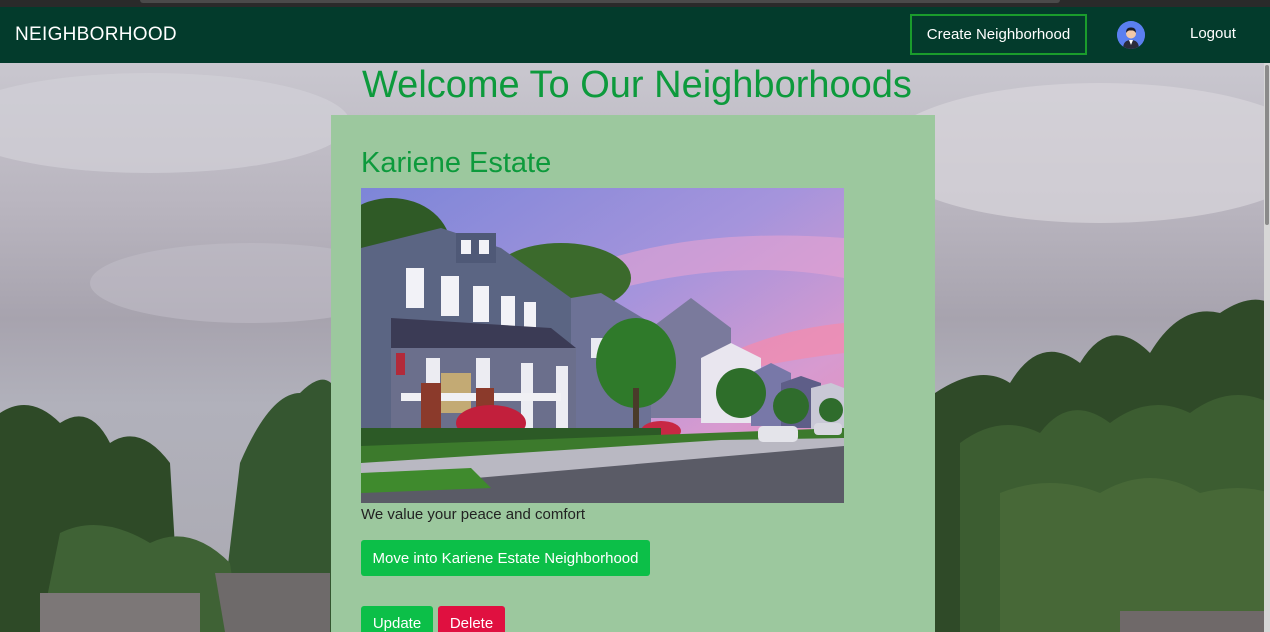 The image size is (1270, 632). What do you see at coordinates (1267, 347) in the screenshot?
I see `page-scrollbar` at bounding box center [1267, 347].